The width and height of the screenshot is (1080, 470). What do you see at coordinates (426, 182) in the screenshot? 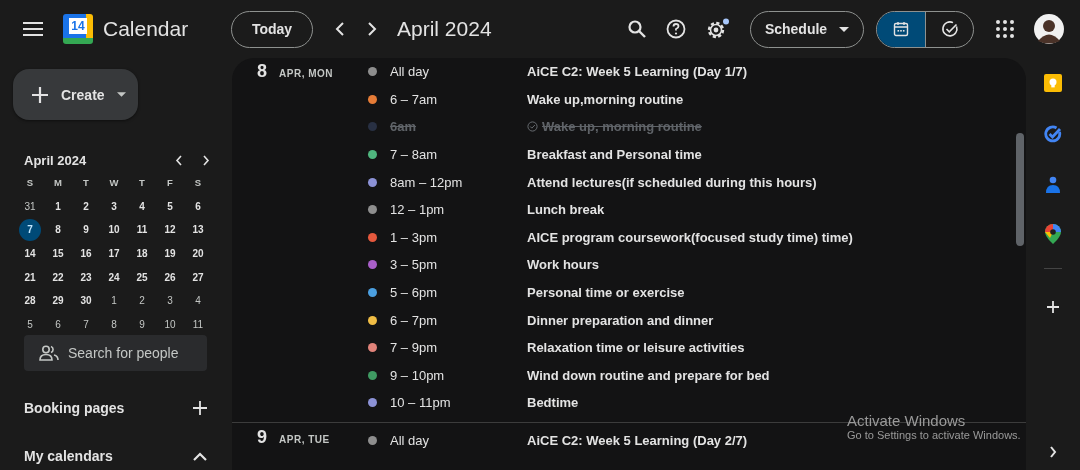
I see `event-time: 8am – 12pm` at bounding box center [426, 182].